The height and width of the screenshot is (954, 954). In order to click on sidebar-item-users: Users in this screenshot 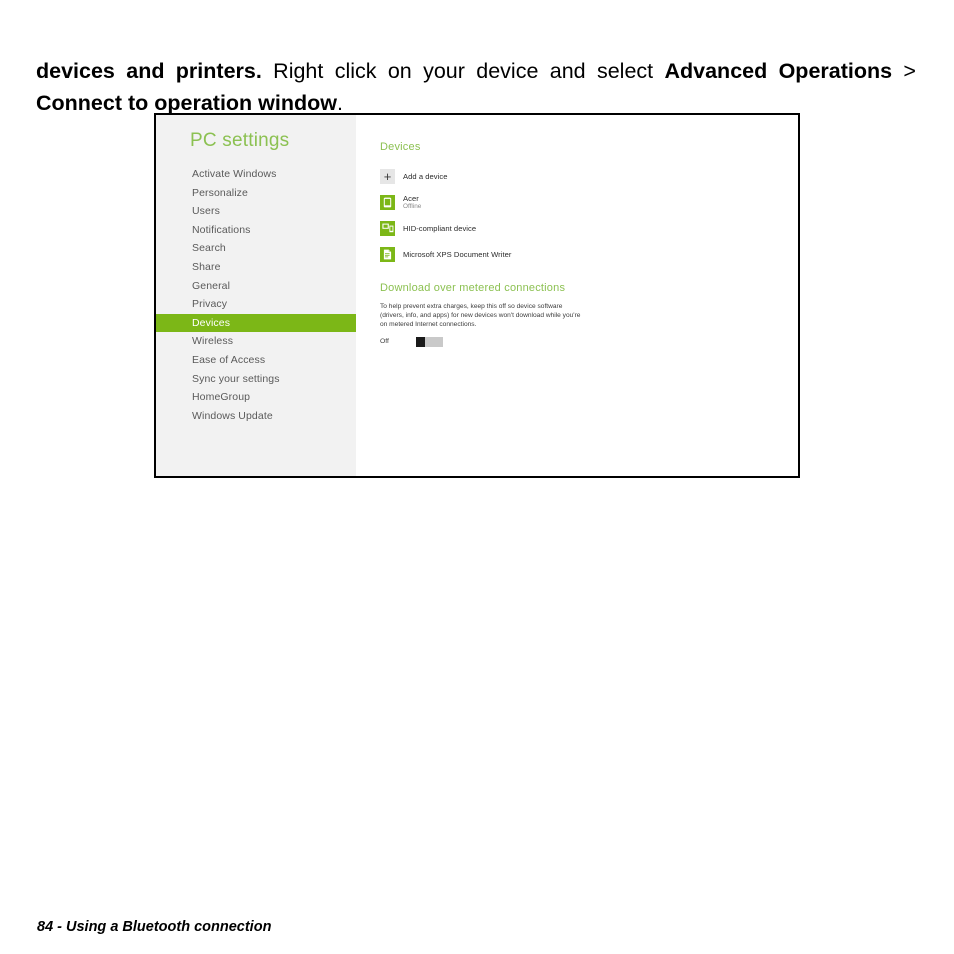, I will do `click(256, 211)`.